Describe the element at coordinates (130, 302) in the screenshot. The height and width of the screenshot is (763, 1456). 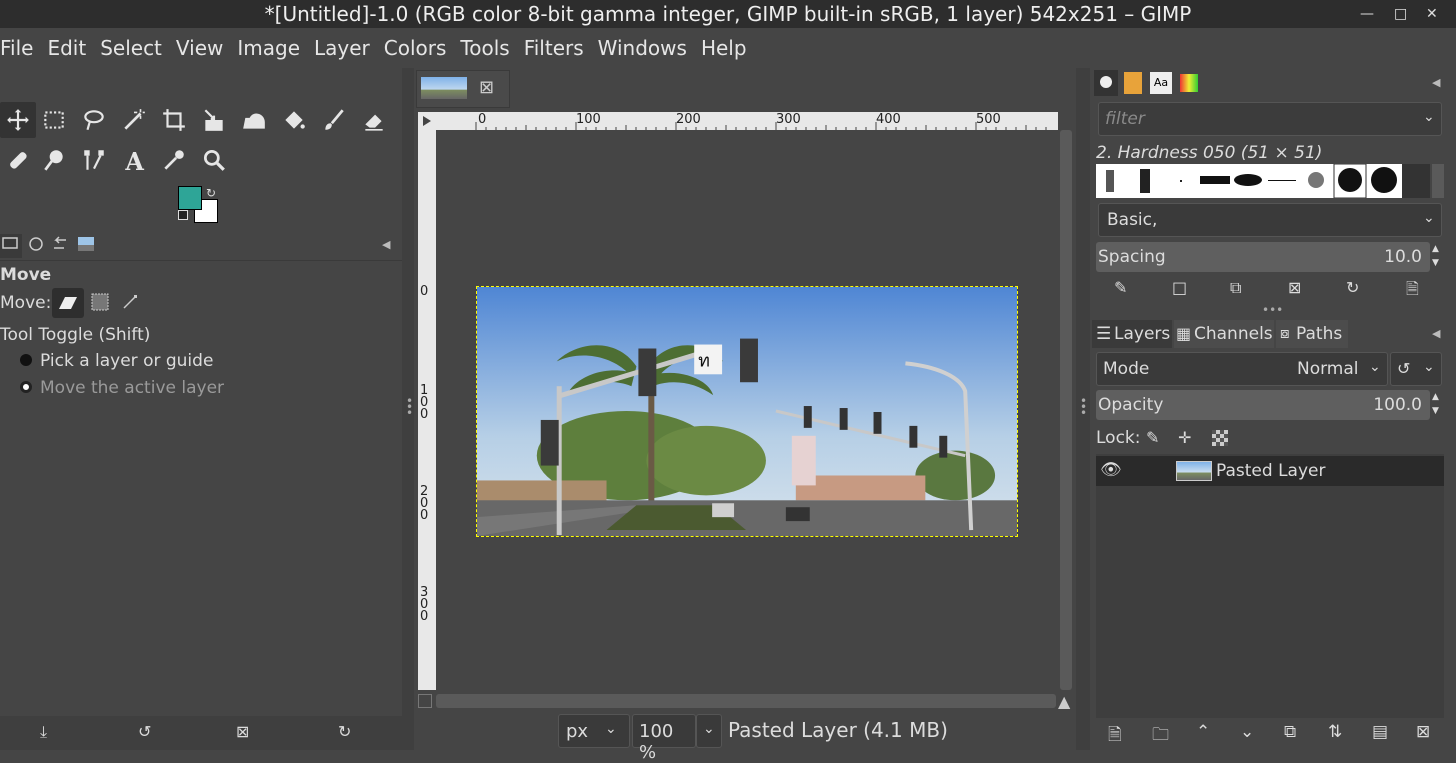
I see `move-path-mode-icon` at that location.